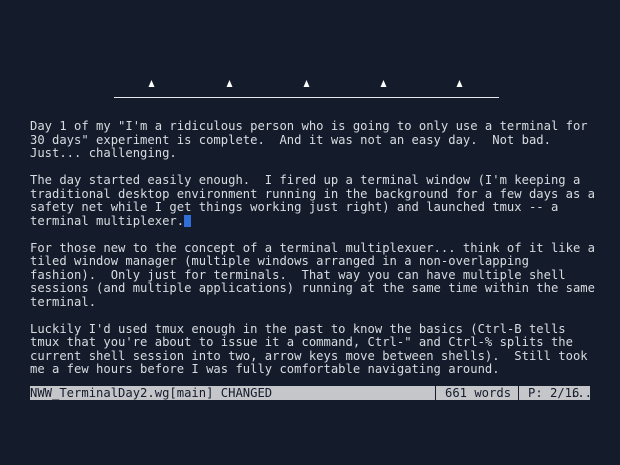  What do you see at coordinates (107, 220) in the screenshot?
I see `text-line: terminal multiplexer.` at bounding box center [107, 220].